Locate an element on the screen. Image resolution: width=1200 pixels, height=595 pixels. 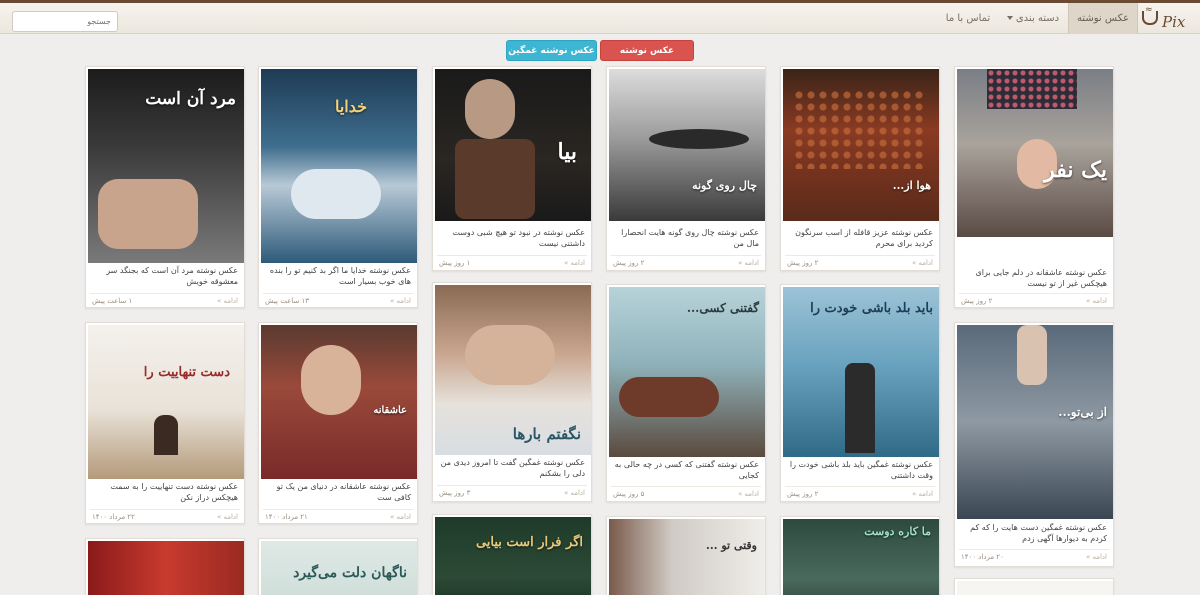
post-image: ما کاره دوست is located at coordinates (861, 557).